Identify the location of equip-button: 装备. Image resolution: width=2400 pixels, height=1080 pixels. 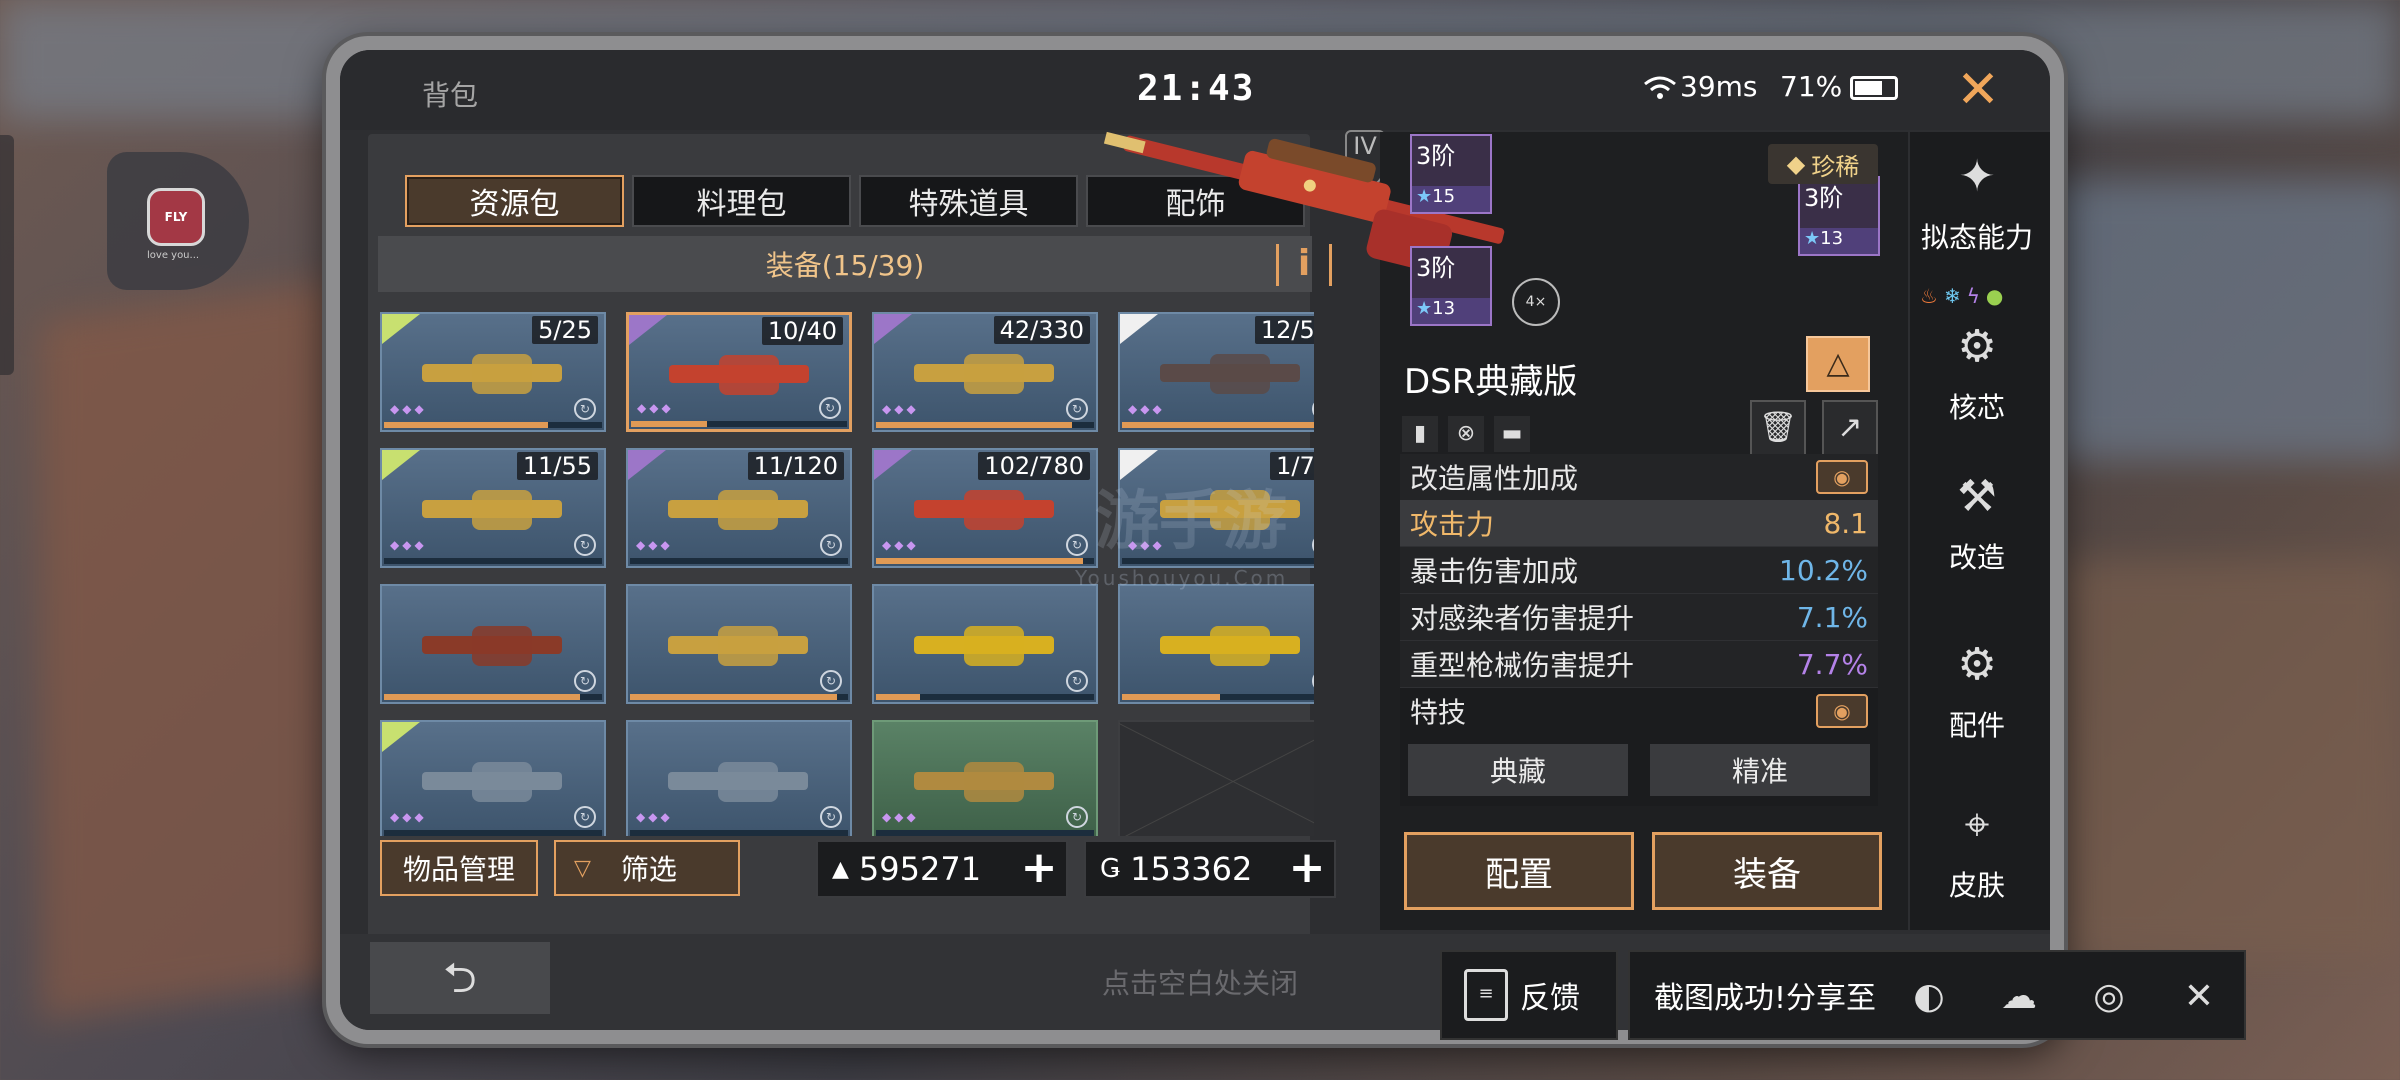
(1767, 871).